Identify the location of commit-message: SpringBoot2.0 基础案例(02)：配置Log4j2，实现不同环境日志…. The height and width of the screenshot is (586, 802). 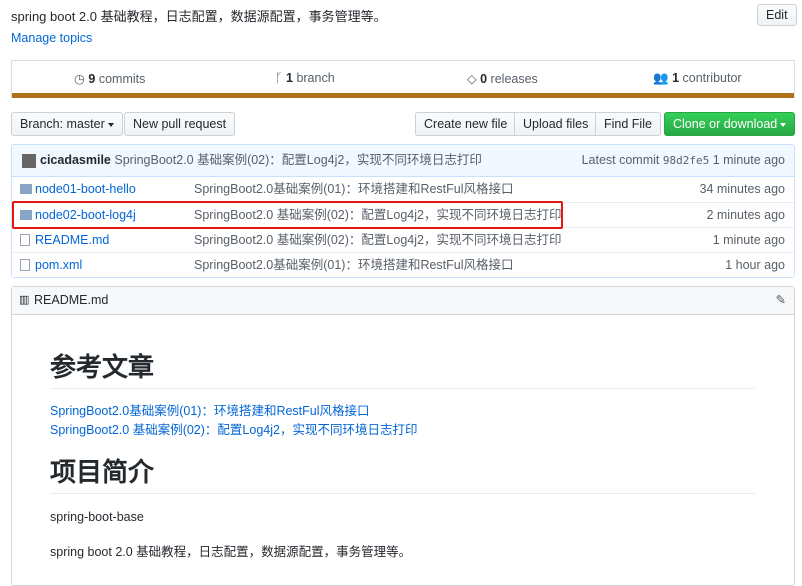
(297, 160).